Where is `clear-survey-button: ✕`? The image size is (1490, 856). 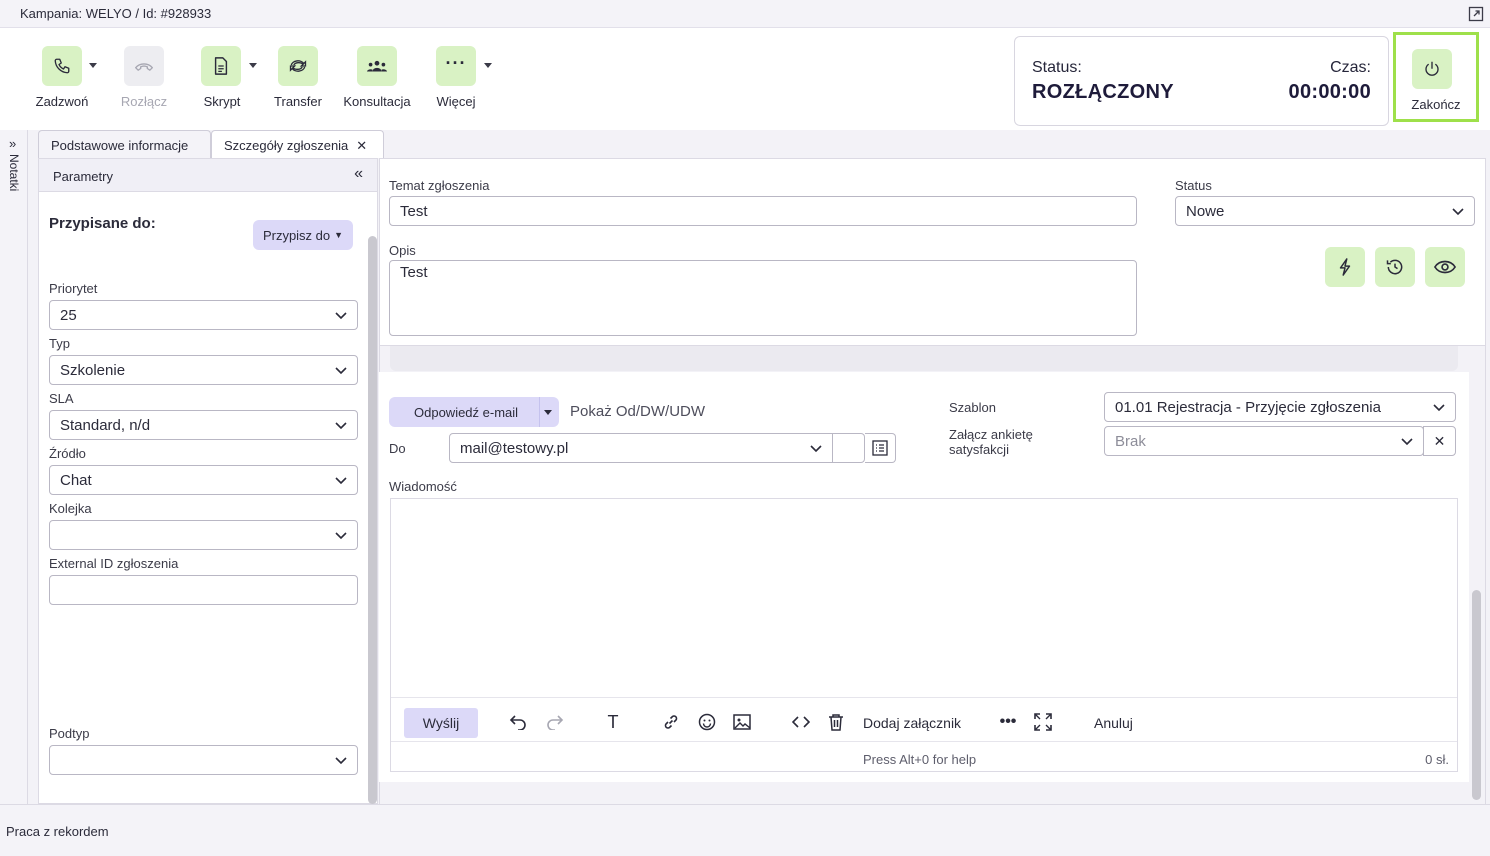
clear-survey-button: ✕ is located at coordinates (1439, 441).